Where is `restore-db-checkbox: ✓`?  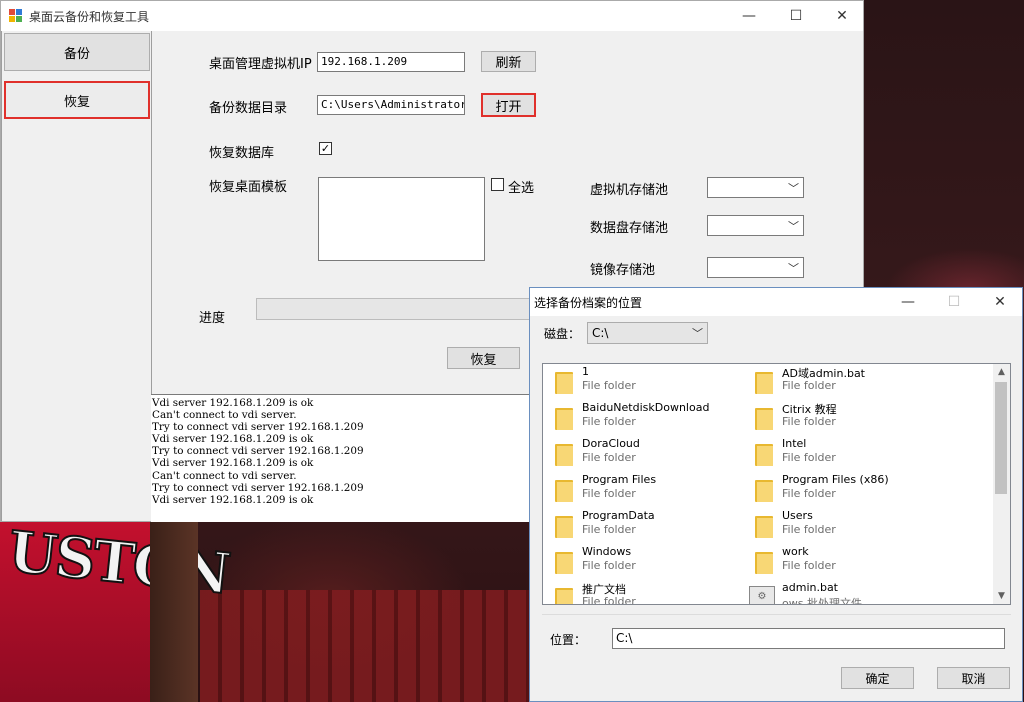 restore-db-checkbox: ✓ is located at coordinates (325, 148).